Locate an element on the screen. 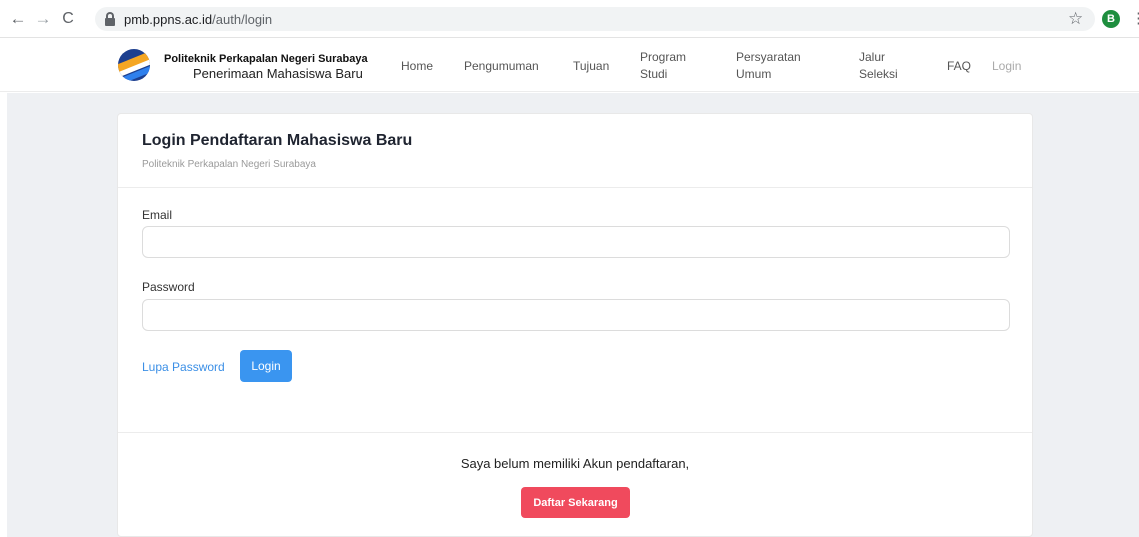 The height and width of the screenshot is (537, 1139). profile-avatar: B is located at coordinates (1111, 19).